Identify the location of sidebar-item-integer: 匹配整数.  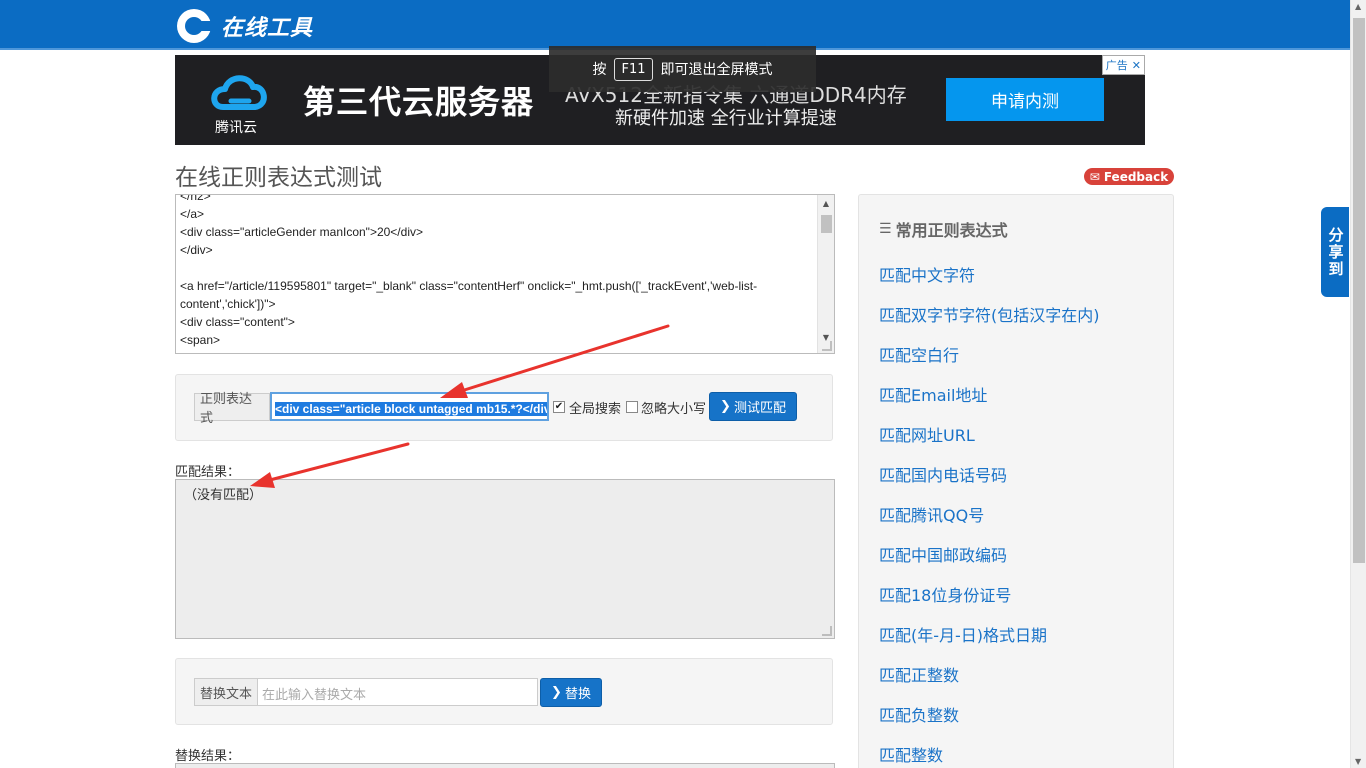
(911, 754).